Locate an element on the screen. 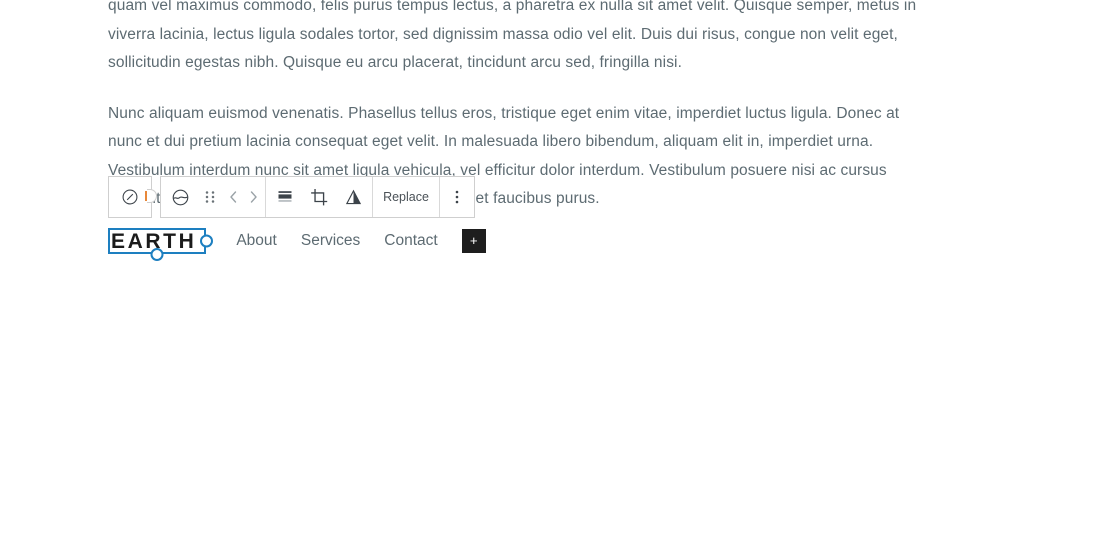 This screenshot has width=1110, height=539. nav-links: About Services Contact + is located at coordinates (355, 241).